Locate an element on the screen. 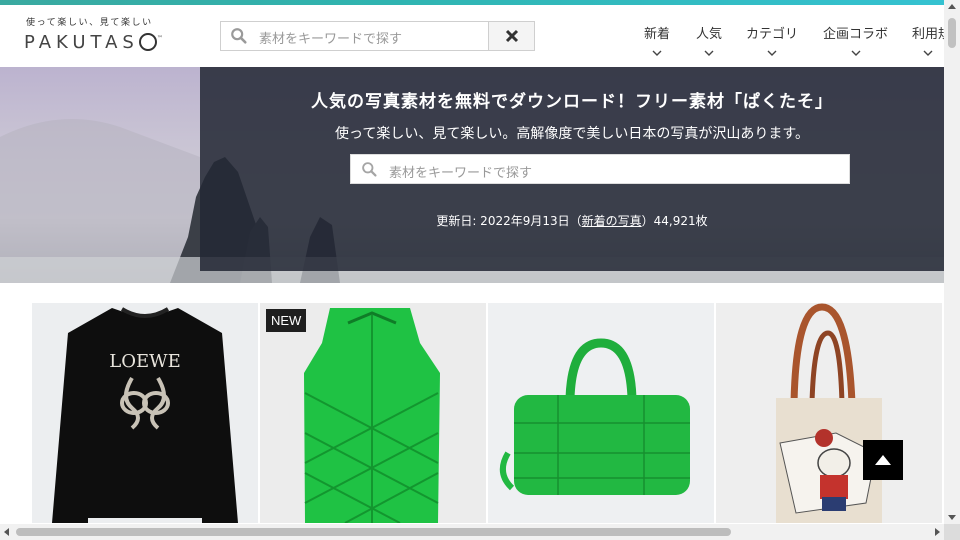 The height and width of the screenshot is (540, 960). scroll-to-top-button is located at coordinates (883, 460).